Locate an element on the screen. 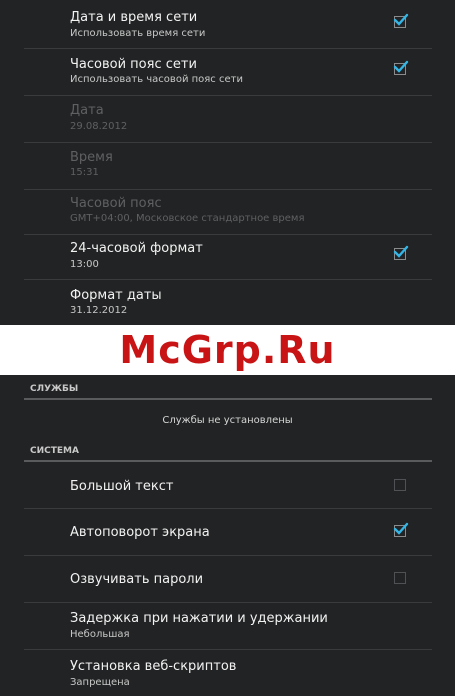  setting-title: Часовой пояс сети is located at coordinates (133, 64).